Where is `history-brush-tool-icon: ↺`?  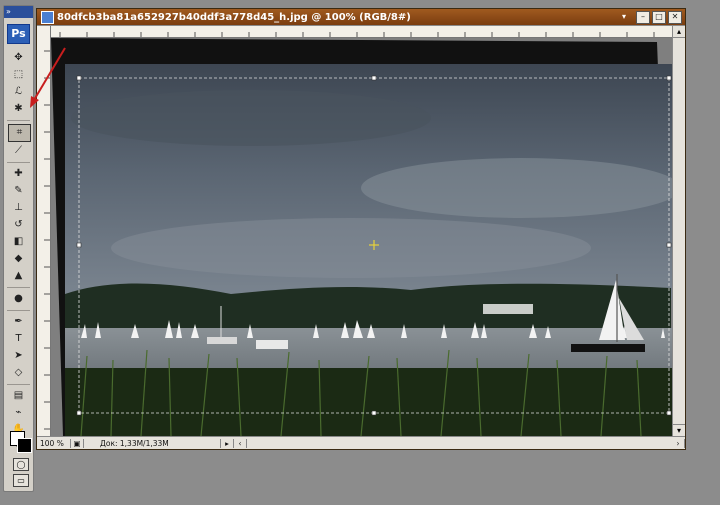 history-brush-tool-icon: ↺ is located at coordinates (18, 225).